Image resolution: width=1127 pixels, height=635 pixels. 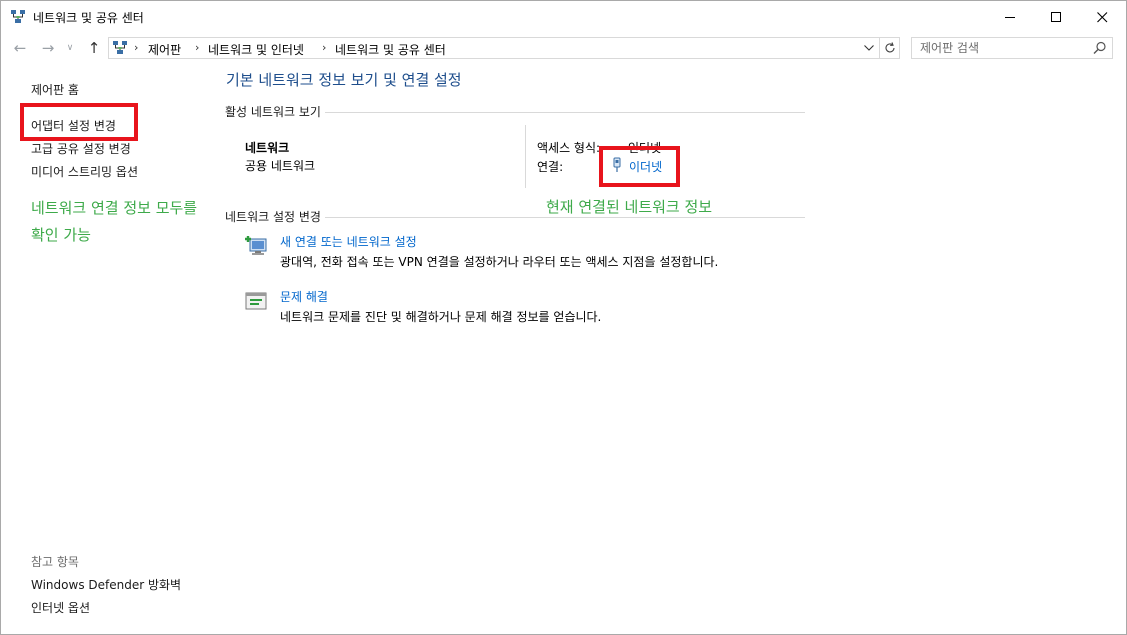 What do you see at coordinates (563, 17) in the screenshot?
I see `title-bar: 네트워크 및 공유 센터` at bounding box center [563, 17].